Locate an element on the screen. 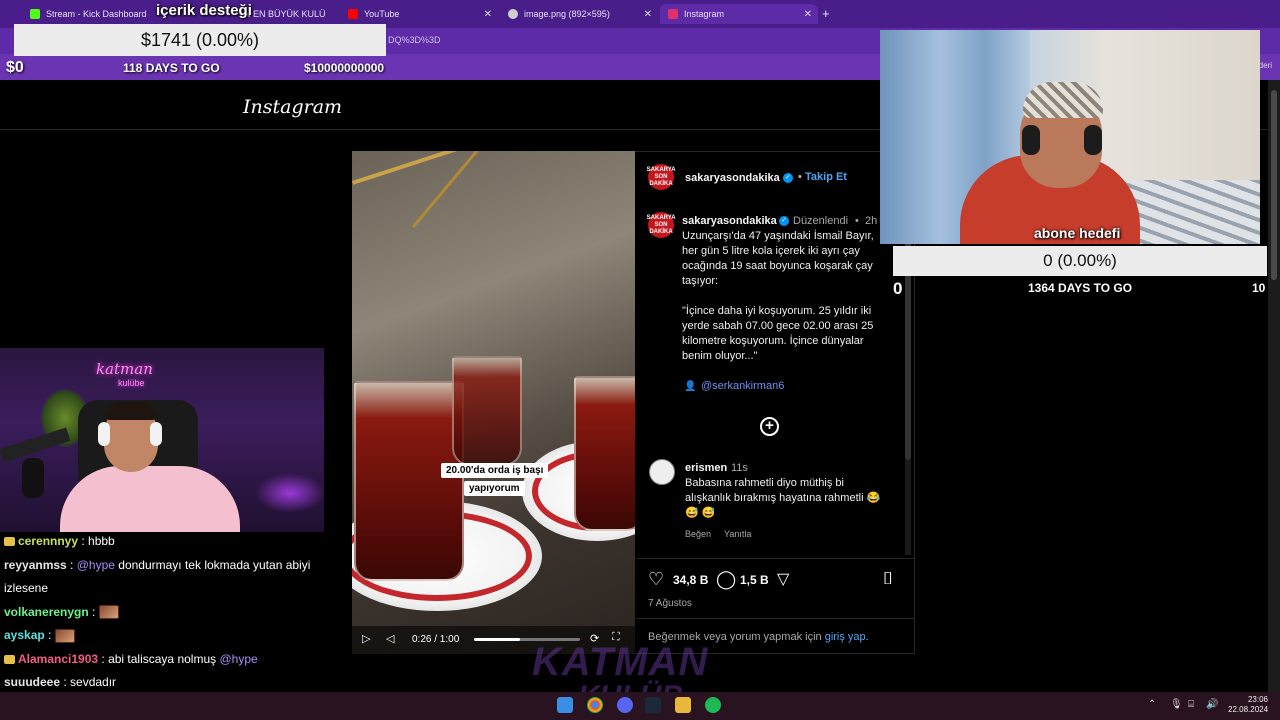 The image size is (1280, 720). donation-goal-max: $10000000000 is located at coordinates (344, 68).